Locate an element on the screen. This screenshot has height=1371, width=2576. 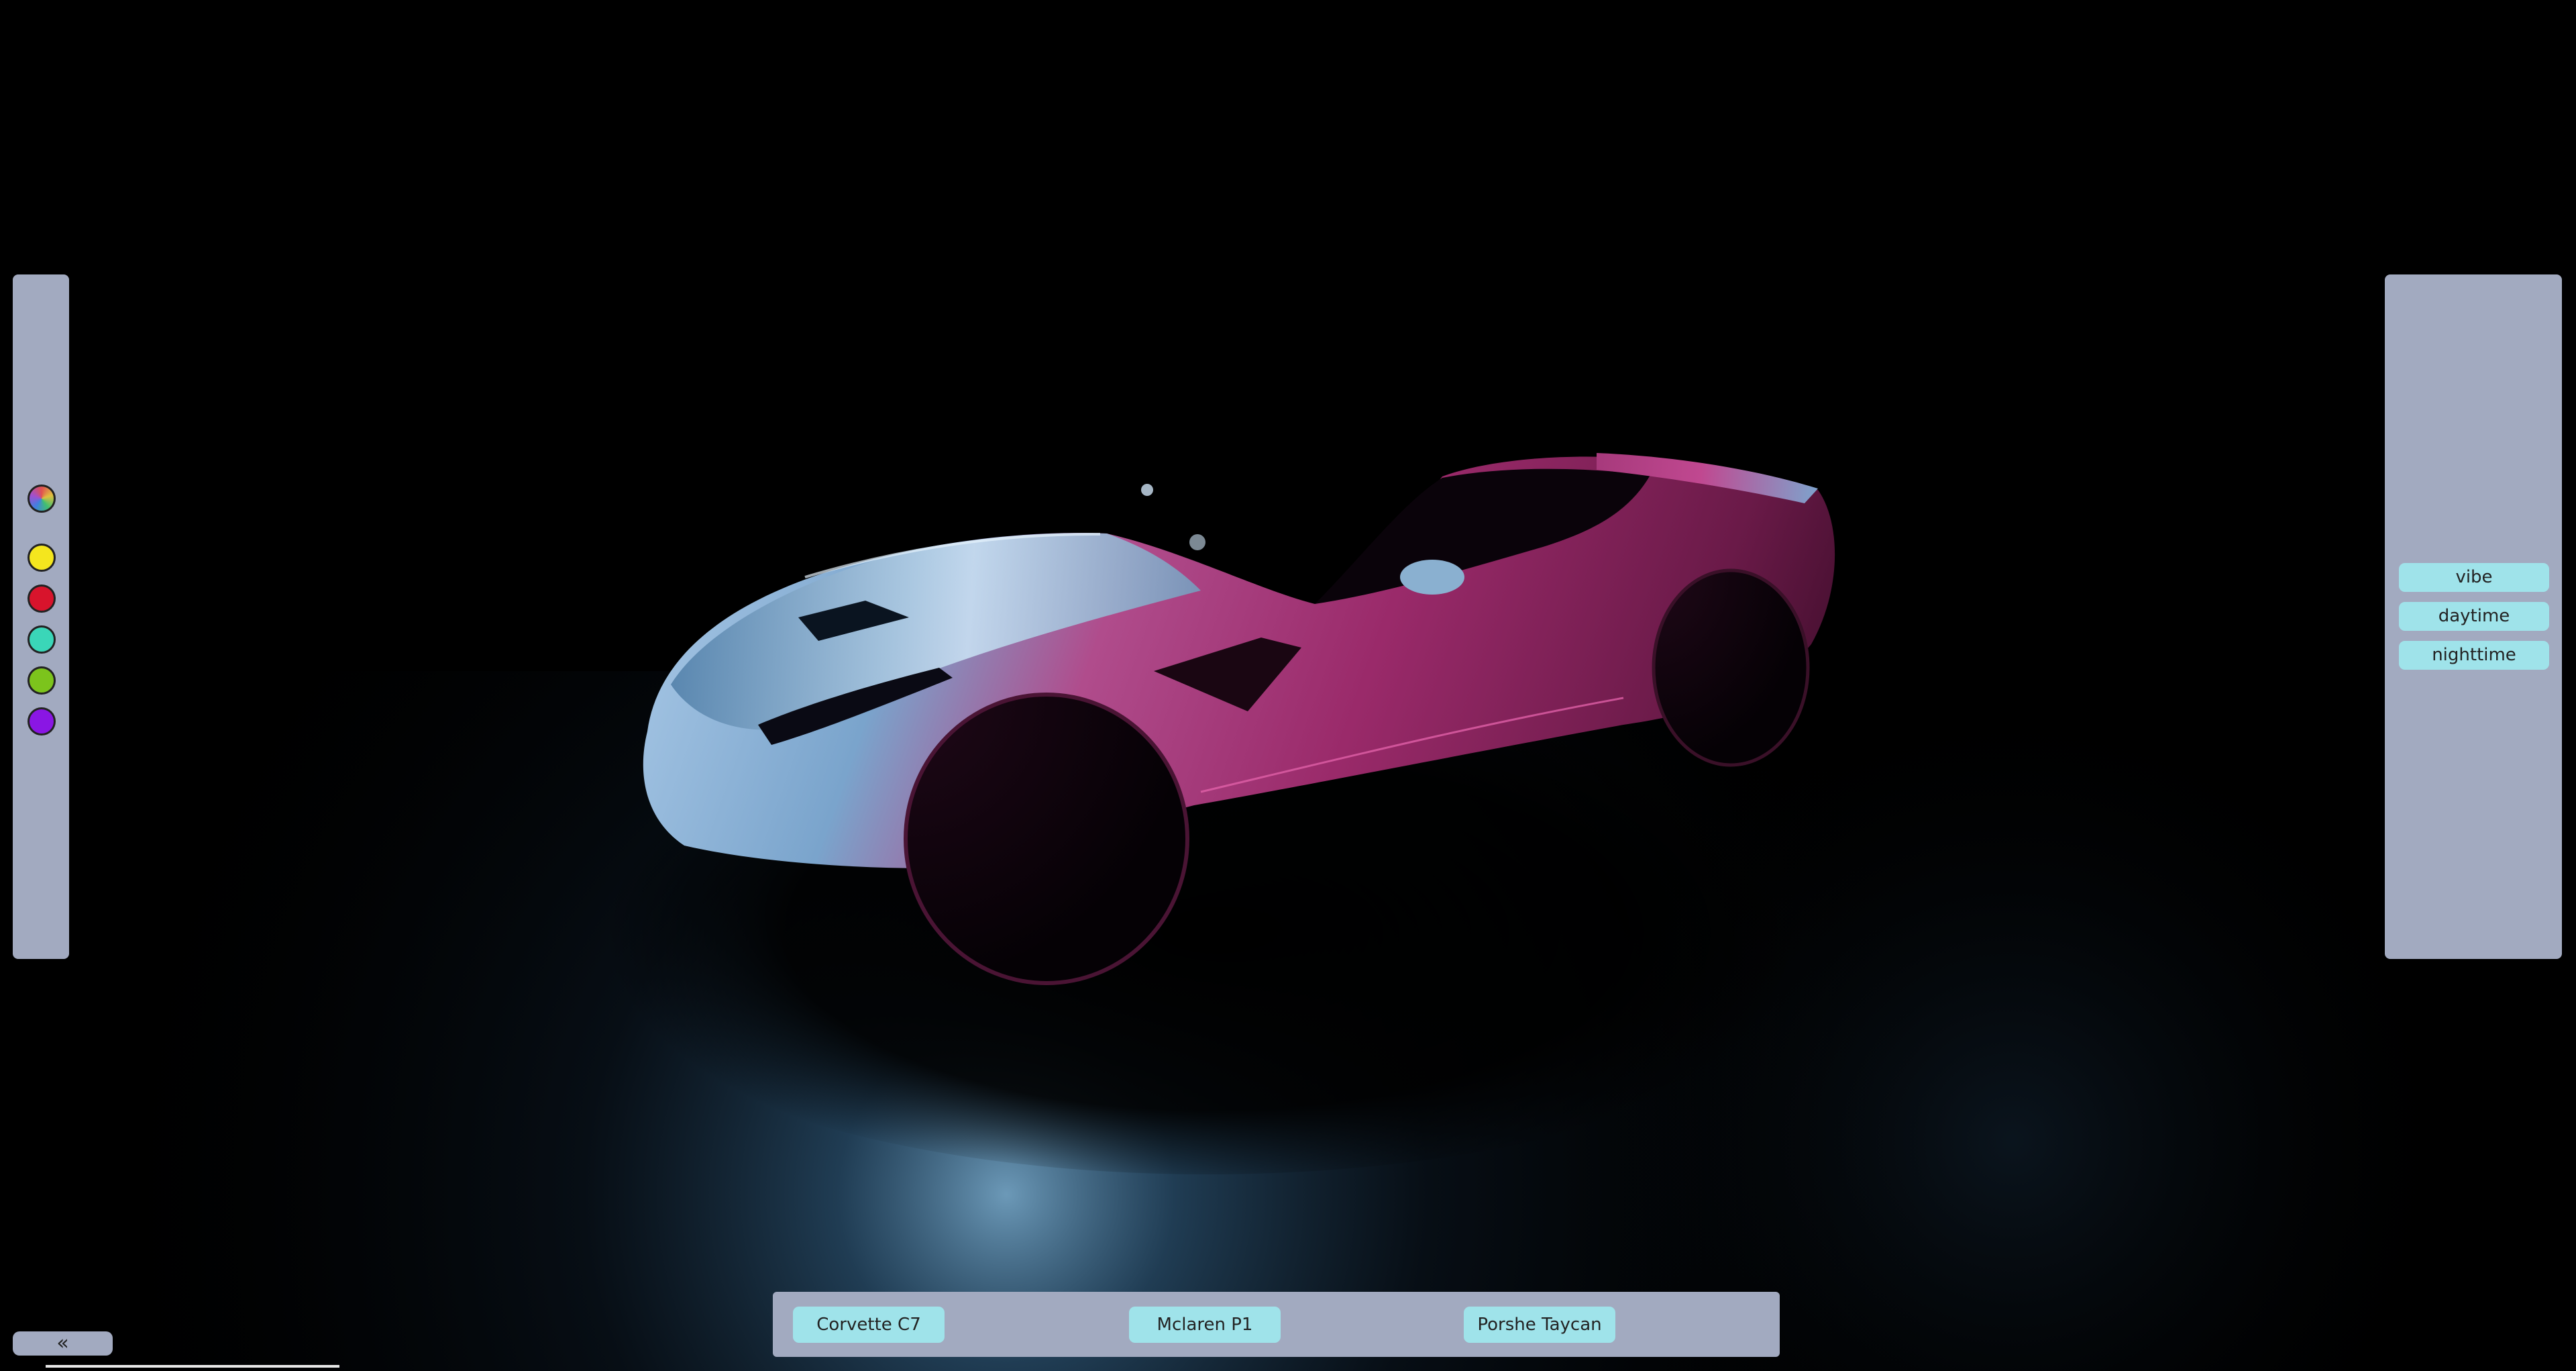
environment-panel: vibe daytime nighttime is located at coordinates (2473, 616).